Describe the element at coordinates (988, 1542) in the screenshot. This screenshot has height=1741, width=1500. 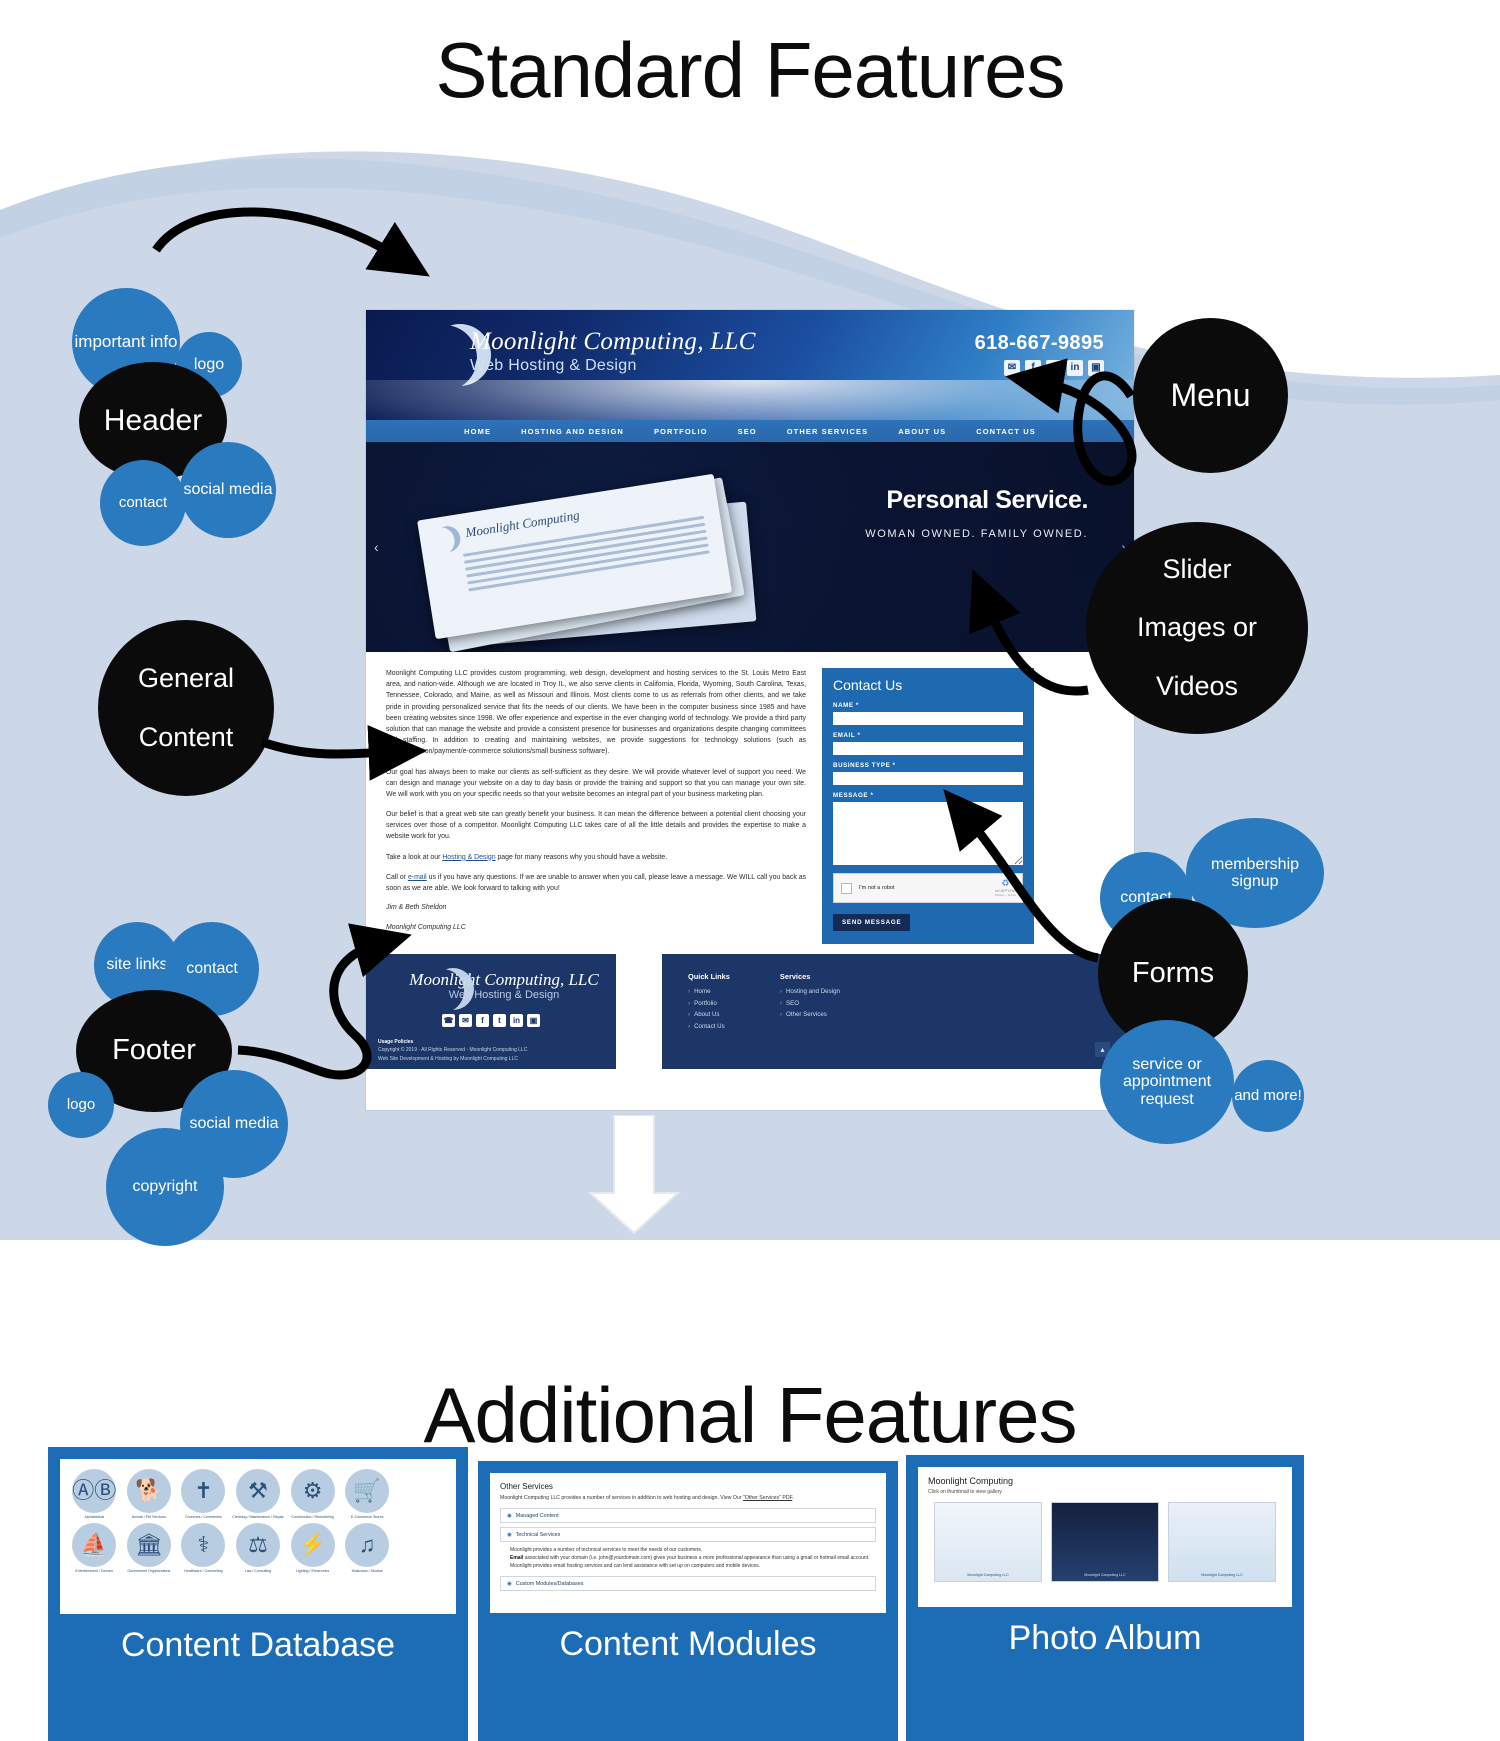
I see `photo-thumbnail-1: Moonlight Computing LLC` at that location.